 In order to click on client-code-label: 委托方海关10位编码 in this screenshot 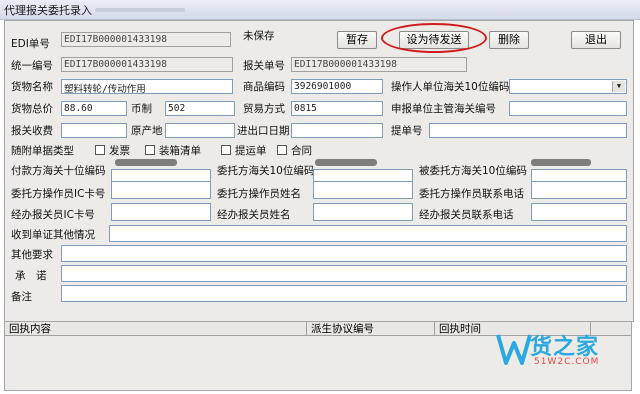, I will do `click(266, 171)`.